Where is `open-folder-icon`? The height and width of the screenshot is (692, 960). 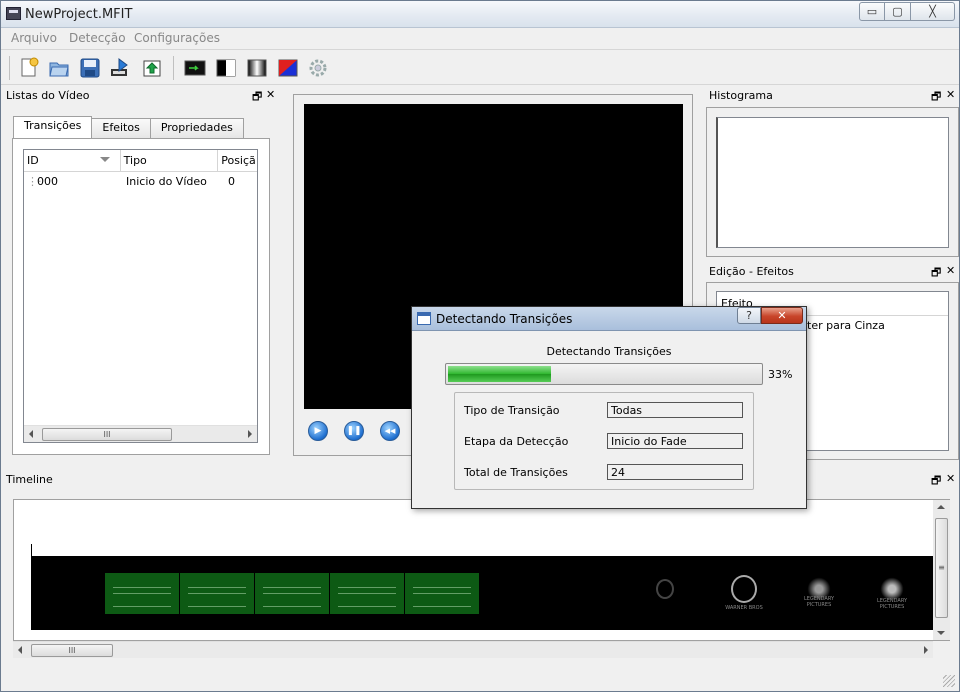
open-folder-icon is located at coordinates (59, 68).